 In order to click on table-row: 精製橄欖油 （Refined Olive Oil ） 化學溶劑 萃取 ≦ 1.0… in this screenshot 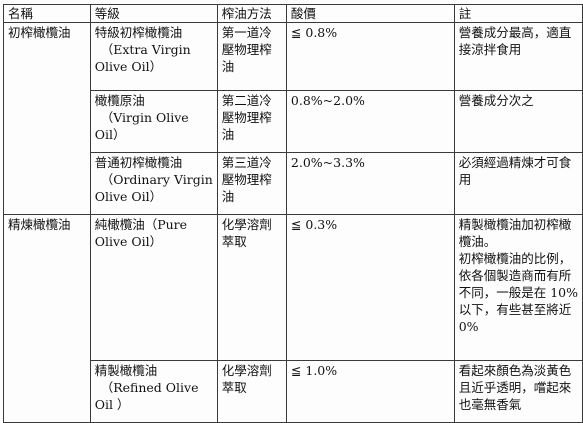, I will do `click(293, 391)`.